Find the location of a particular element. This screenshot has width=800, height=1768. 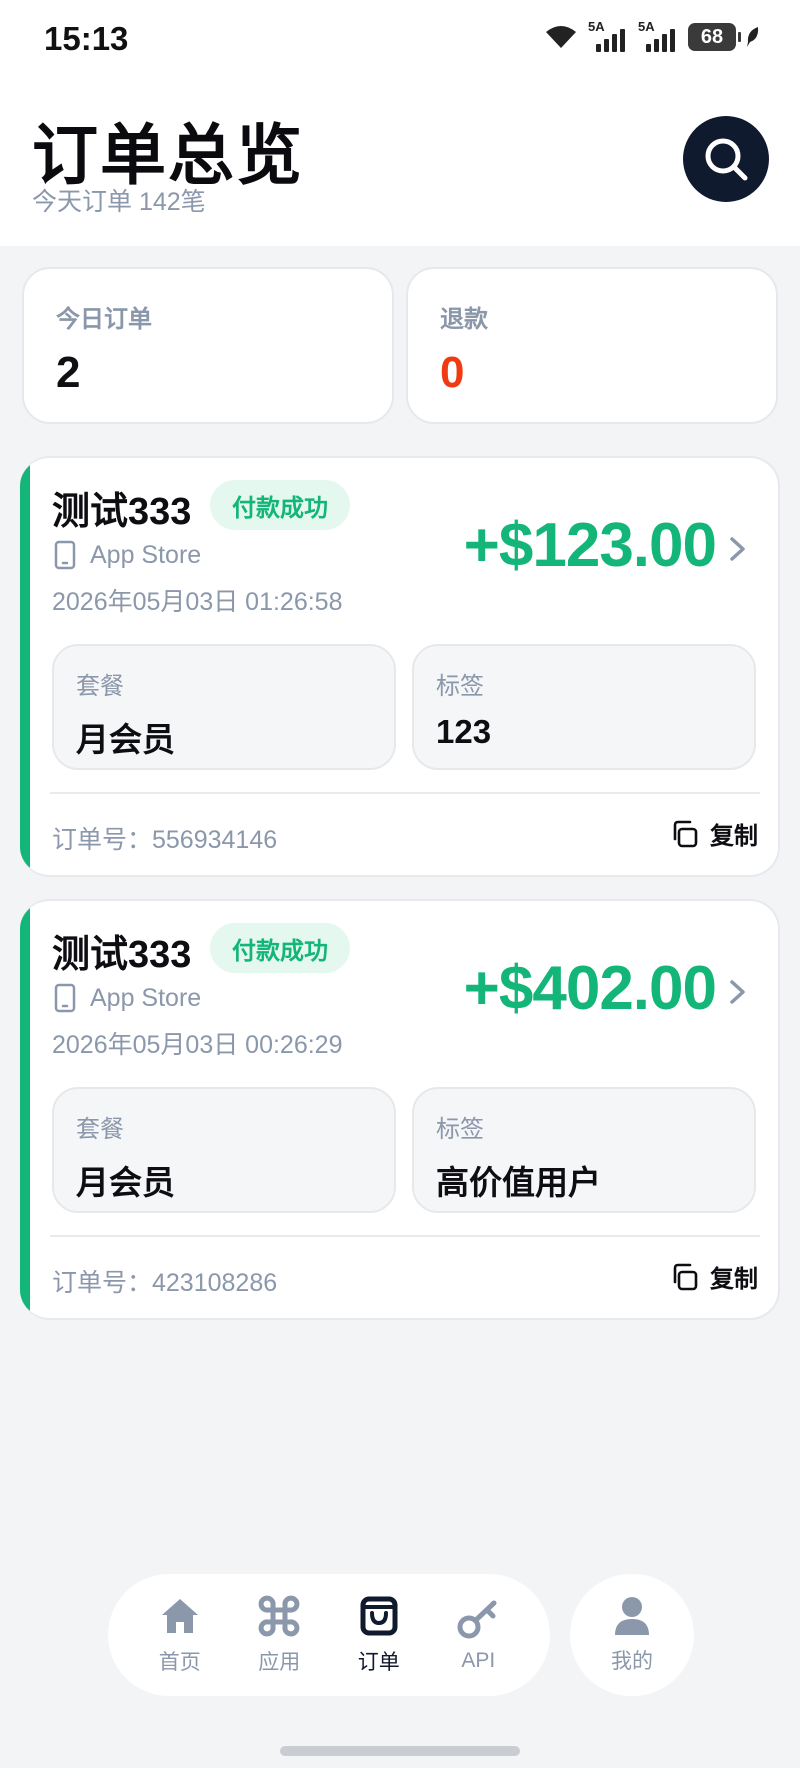

signal-sim2-icon: 5A is located at coordinates (658, 35).